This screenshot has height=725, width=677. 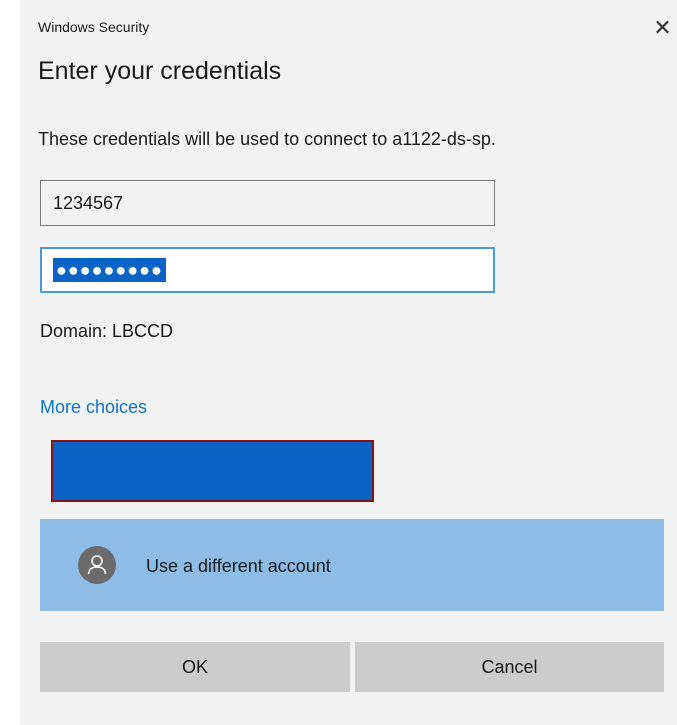 What do you see at coordinates (109, 270) in the screenshot?
I see `password-masked-value: ●●●●●●●●●` at bounding box center [109, 270].